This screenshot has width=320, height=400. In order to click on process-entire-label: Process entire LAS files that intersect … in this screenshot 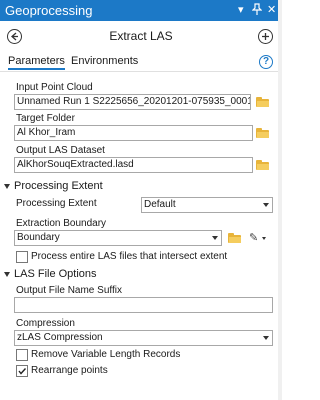, I will do `click(129, 256)`.